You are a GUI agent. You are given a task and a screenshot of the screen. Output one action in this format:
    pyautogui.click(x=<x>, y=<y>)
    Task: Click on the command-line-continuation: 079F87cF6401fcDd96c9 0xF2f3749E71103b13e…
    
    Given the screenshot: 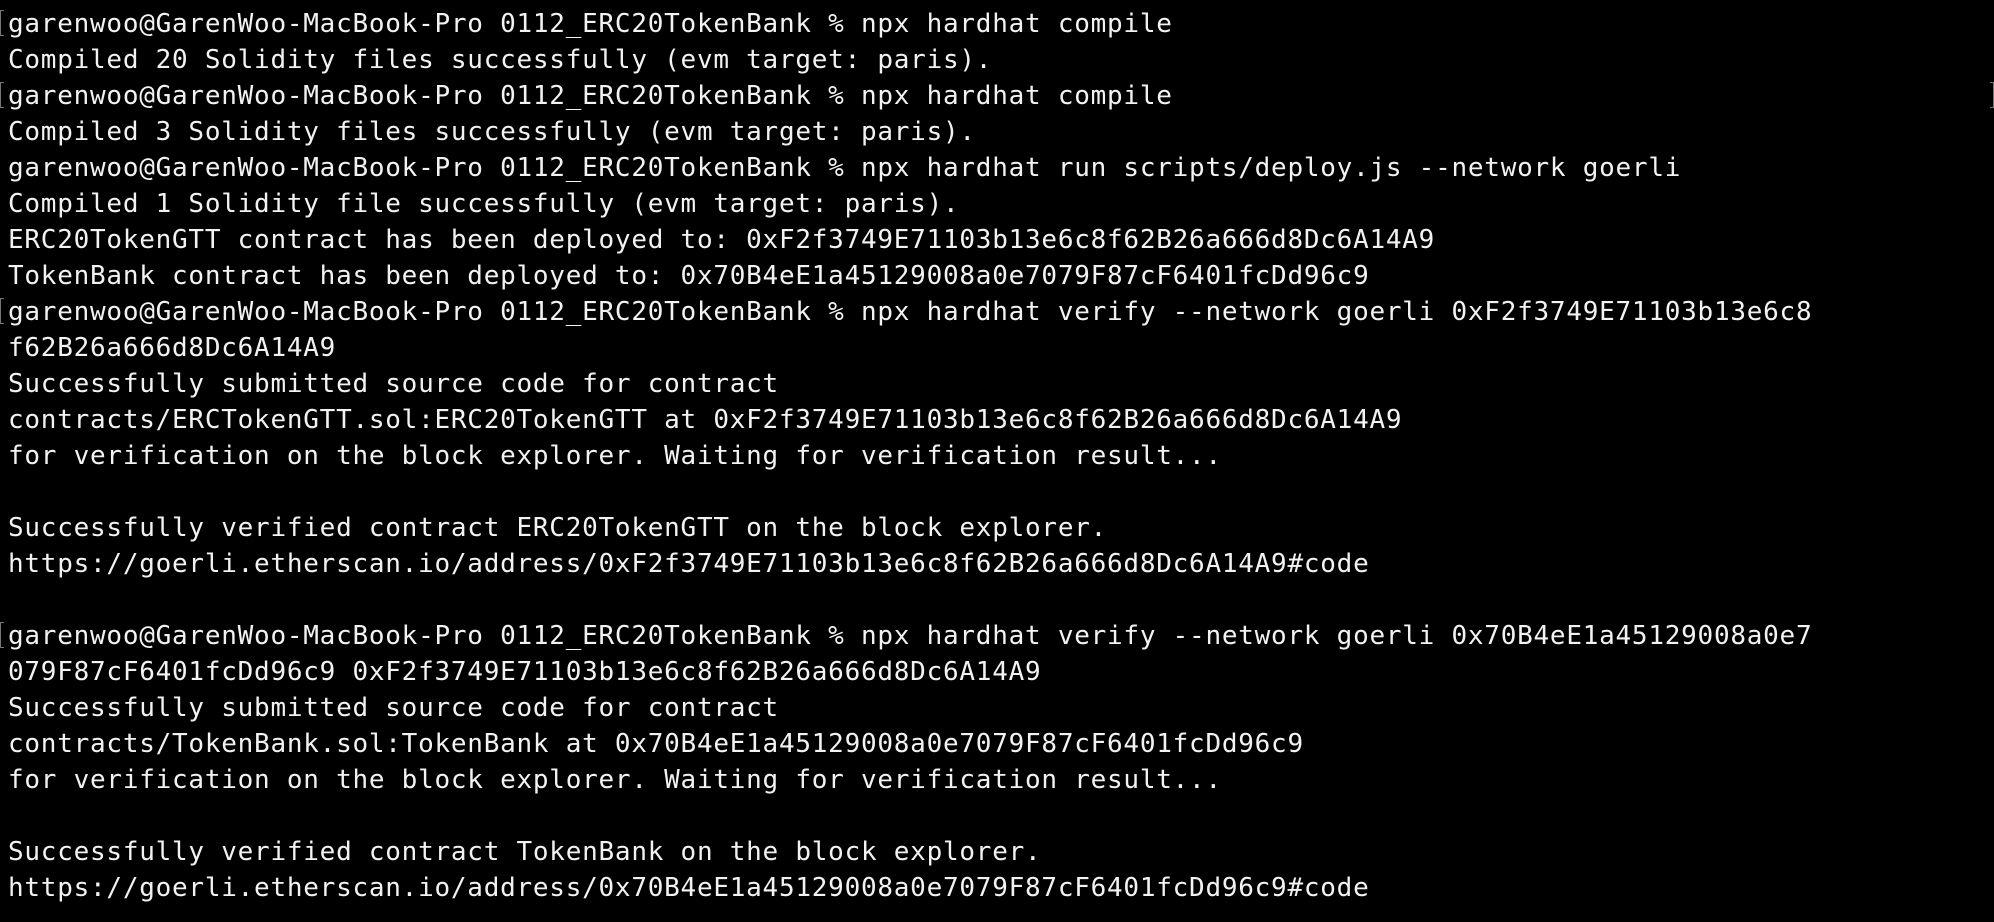 What is the action you would take?
    pyautogui.click(x=525, y=672)
    